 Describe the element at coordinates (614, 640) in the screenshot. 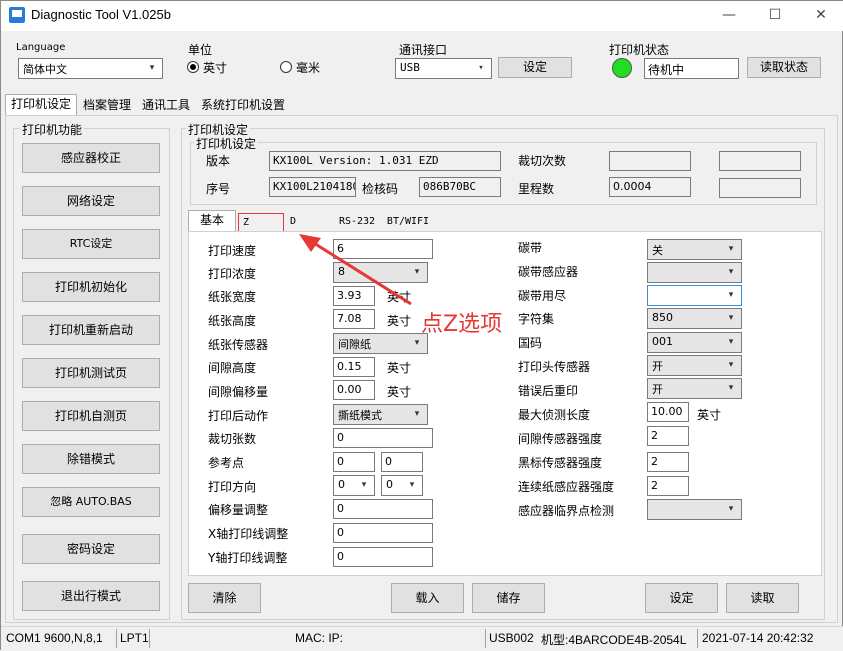

I see `status-model: 机型:4BARCODE4B-2054L` at that location.